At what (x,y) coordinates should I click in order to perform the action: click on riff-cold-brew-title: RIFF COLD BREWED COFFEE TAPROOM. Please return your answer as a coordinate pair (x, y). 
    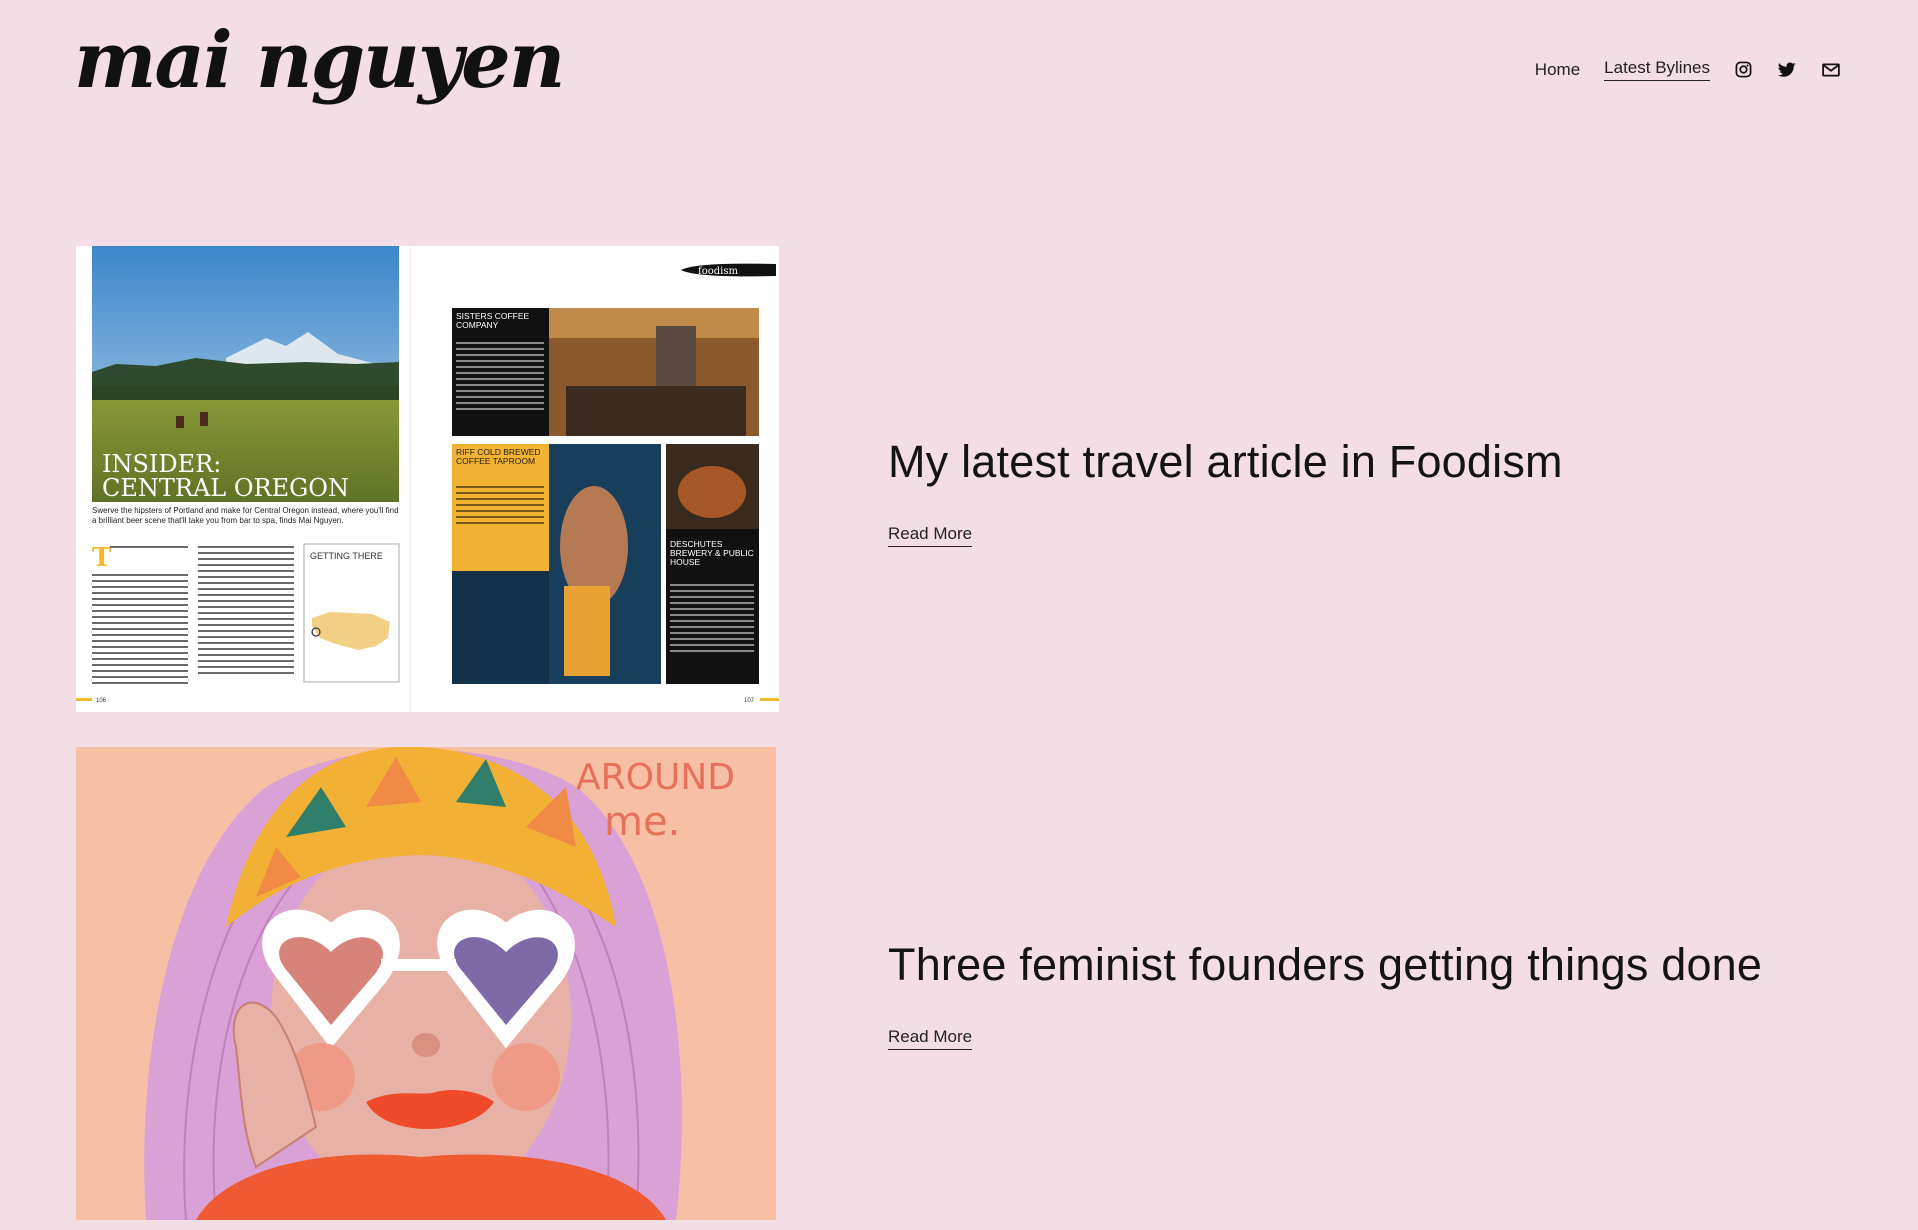
    Looking at the image, I should click on (498, 457).